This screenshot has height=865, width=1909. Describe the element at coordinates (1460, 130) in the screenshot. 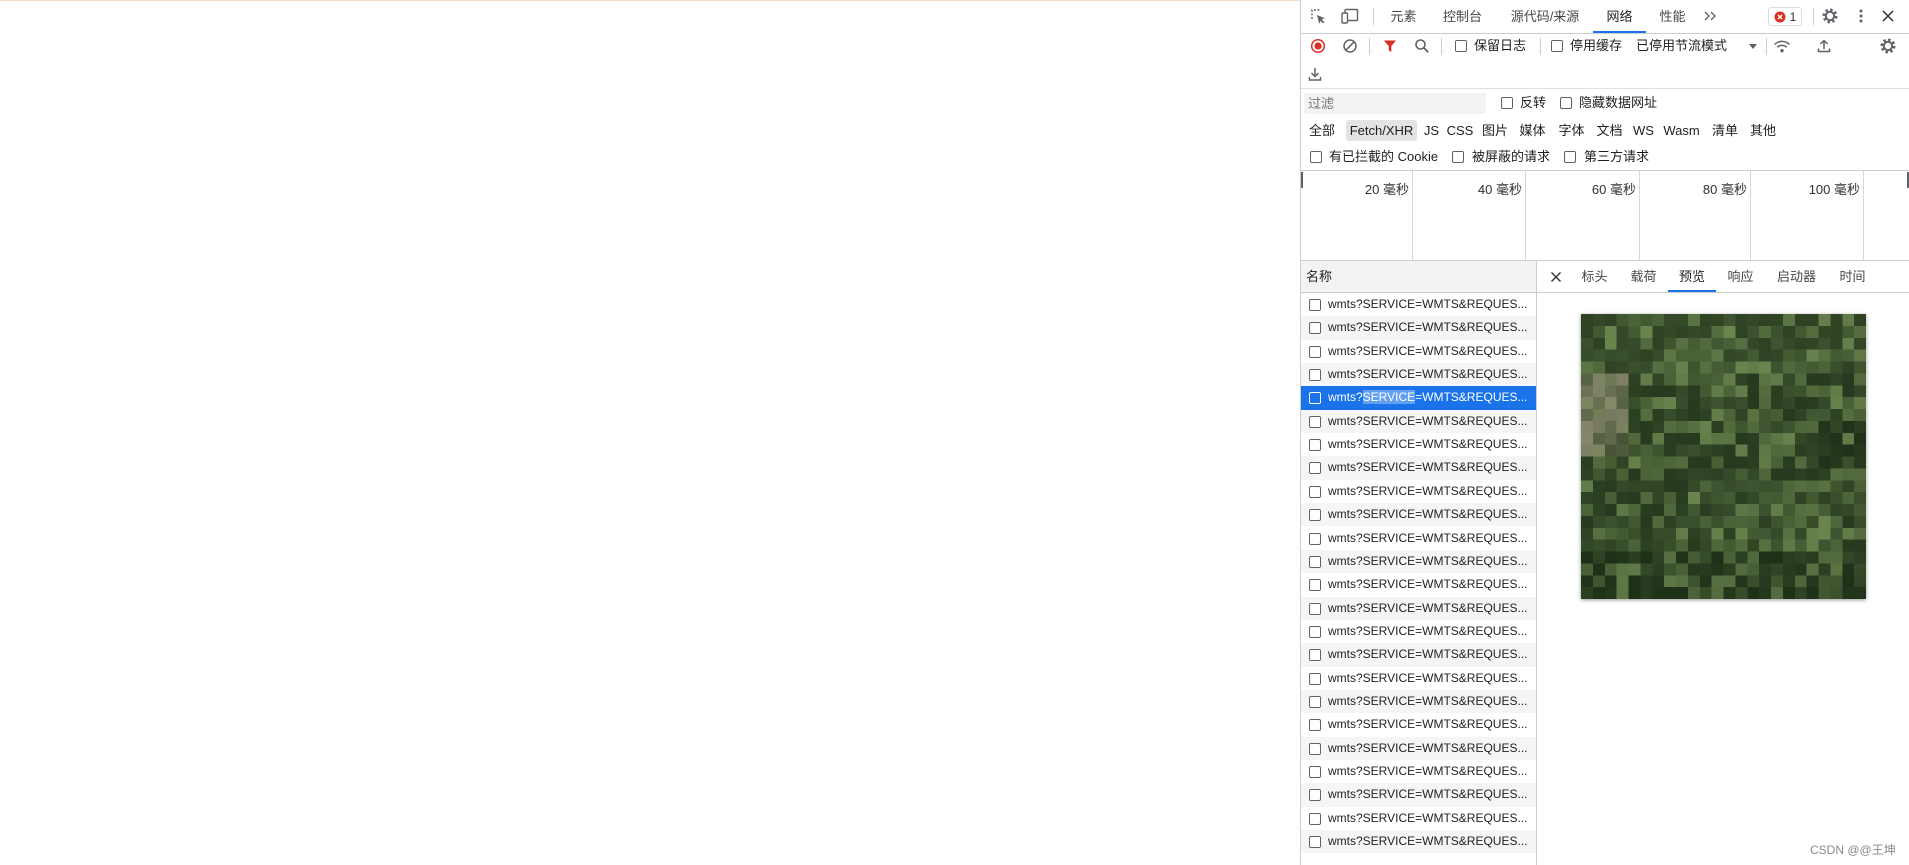

I see `type-filter-css: CSS` at that location.